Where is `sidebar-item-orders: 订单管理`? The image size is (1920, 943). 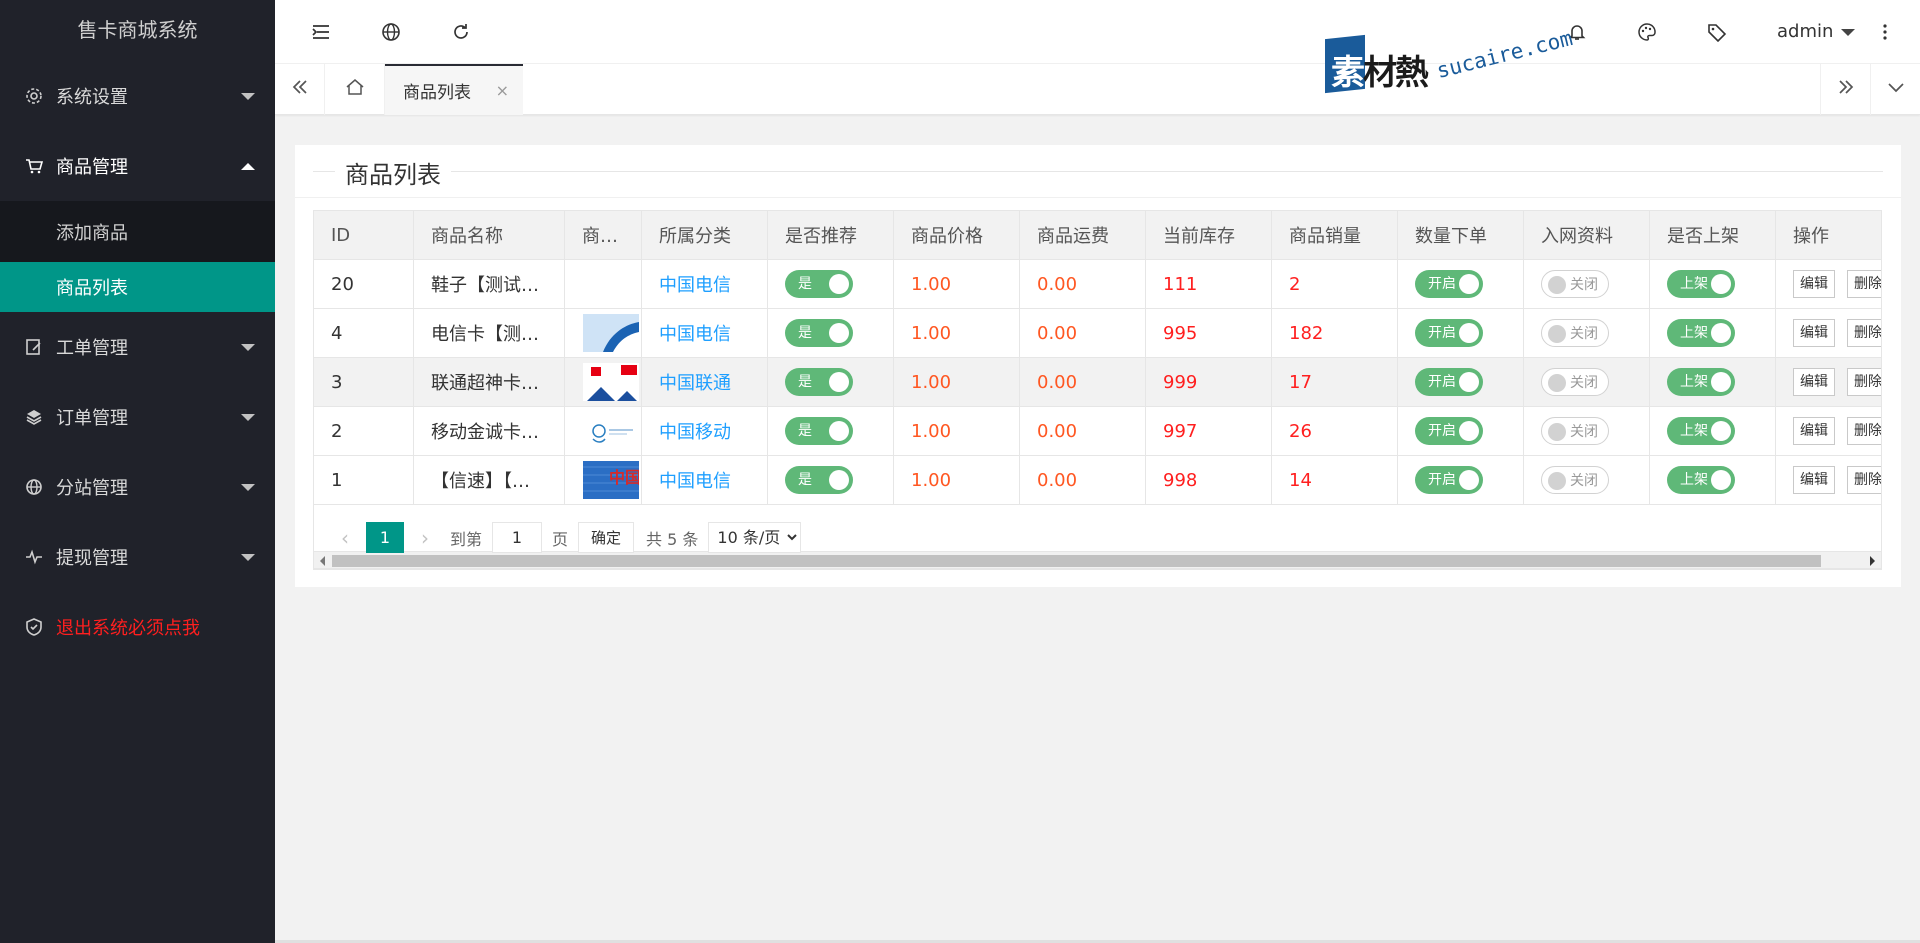
sidebar-item-orders: 订单管理 is located at coordinates (137, 417).